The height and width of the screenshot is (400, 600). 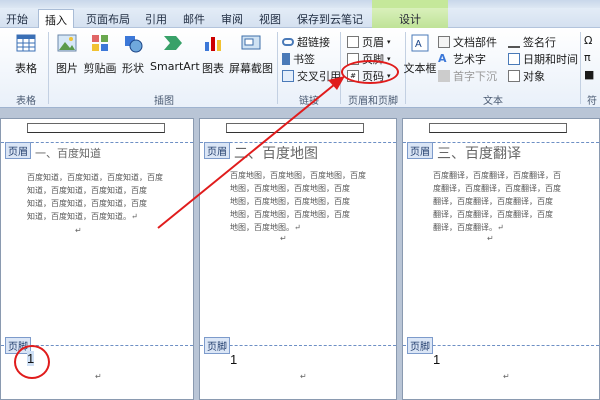 I want to click on textbox-button: A 文本框, so click(x=420, y=54).